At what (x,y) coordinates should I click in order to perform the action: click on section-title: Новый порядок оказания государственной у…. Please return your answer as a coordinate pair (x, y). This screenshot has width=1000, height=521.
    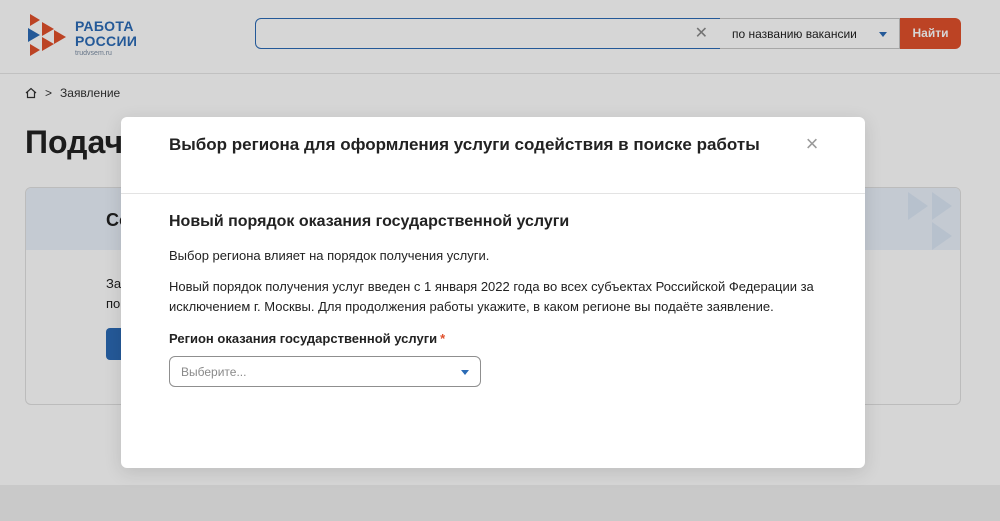
    Looking at the image, I should click on (369, 221).